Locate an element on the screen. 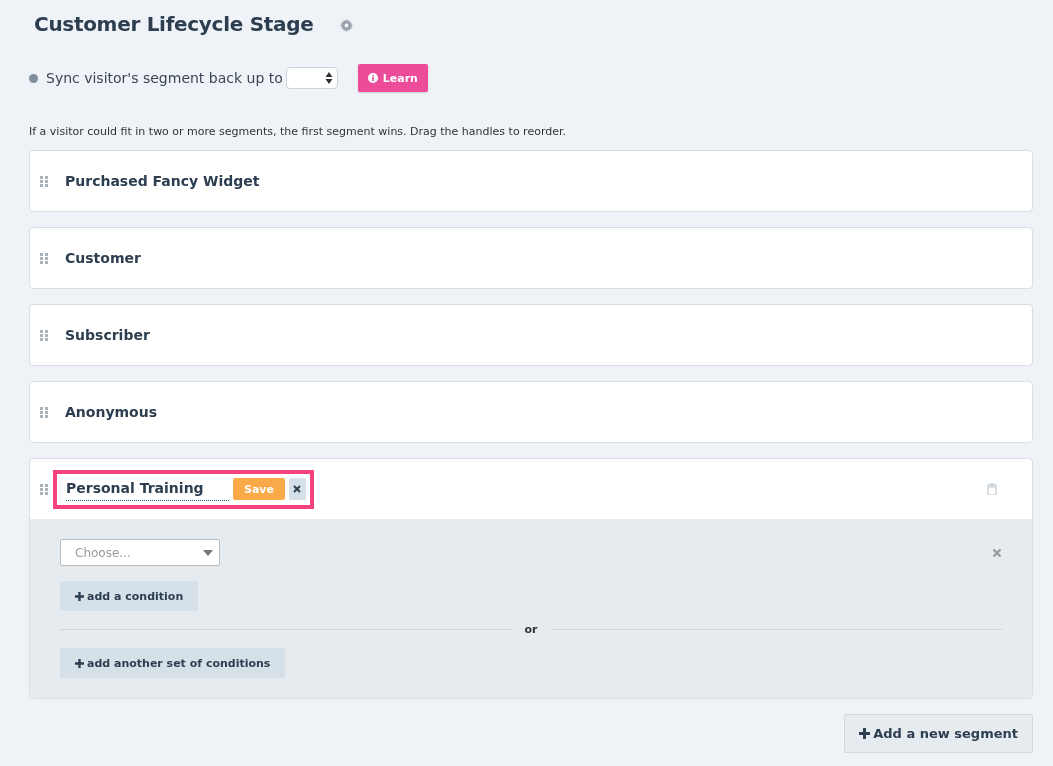 This screenshot has height=766, width=1053. help-text: If a visitor could fit in two or more segments, the first segment wins. Drag the handles to reorder. is located at coordinates (298, 131).